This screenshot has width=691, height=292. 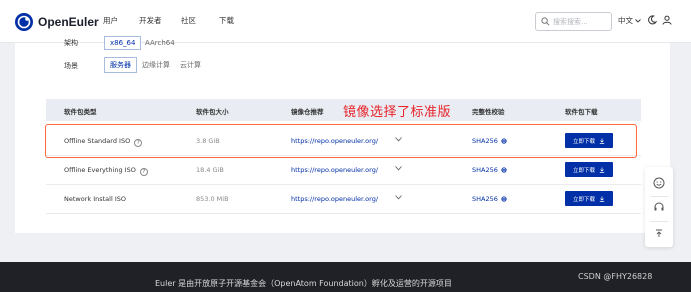 What do you see at coordinates (545, 21) in the screenshot?
I see `search-icon` at bounding box center [545, 21].